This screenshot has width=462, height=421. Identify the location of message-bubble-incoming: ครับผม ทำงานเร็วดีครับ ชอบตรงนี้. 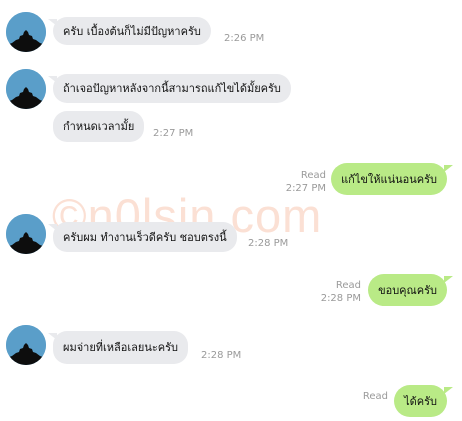
(142, 237).